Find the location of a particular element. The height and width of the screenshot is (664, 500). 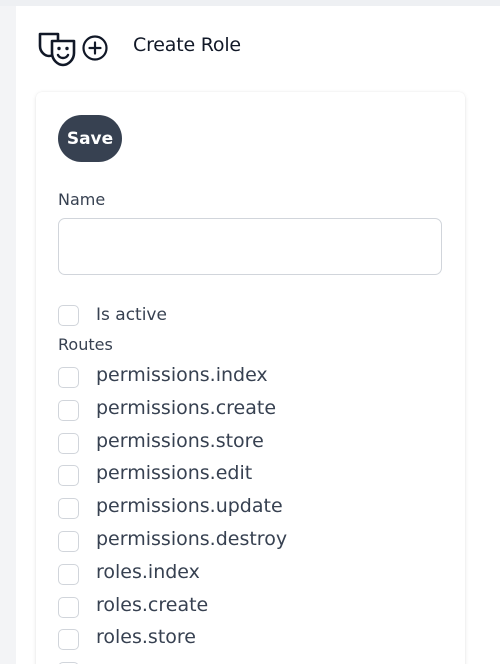

route-item: permissions.destroy is located at coordinates (258, 544).